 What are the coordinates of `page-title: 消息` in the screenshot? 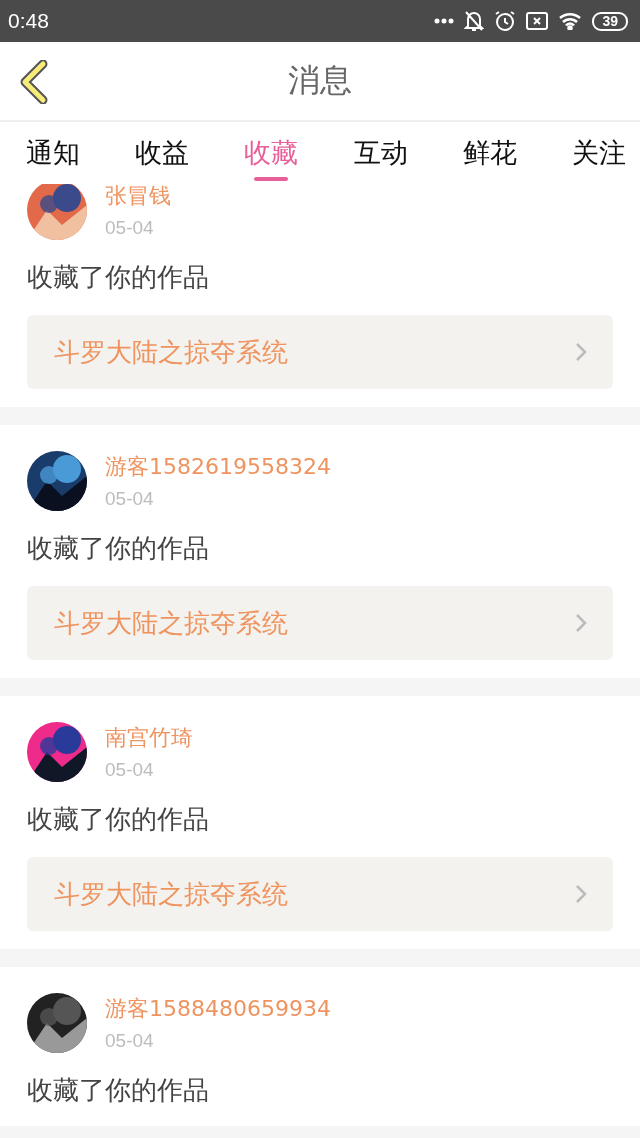 It's located at (320, 80).